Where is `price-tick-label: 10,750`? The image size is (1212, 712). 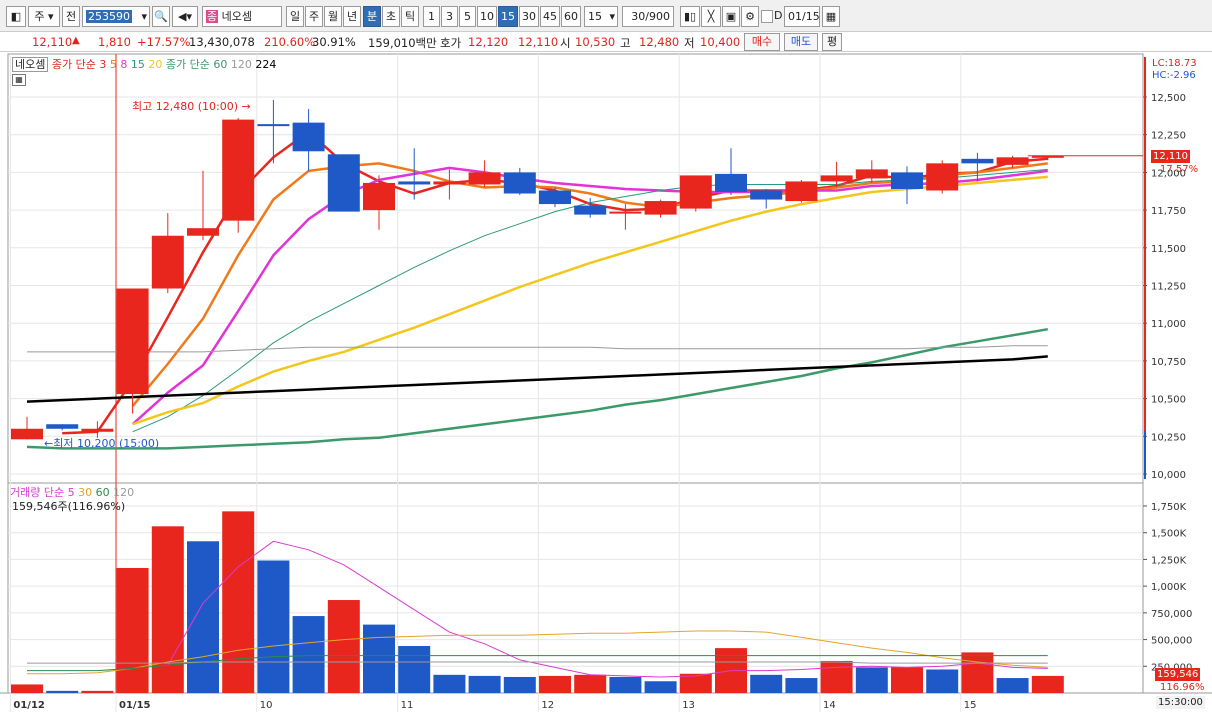 price-tick-label: 10,750 is located at coordinates (1168, 362).